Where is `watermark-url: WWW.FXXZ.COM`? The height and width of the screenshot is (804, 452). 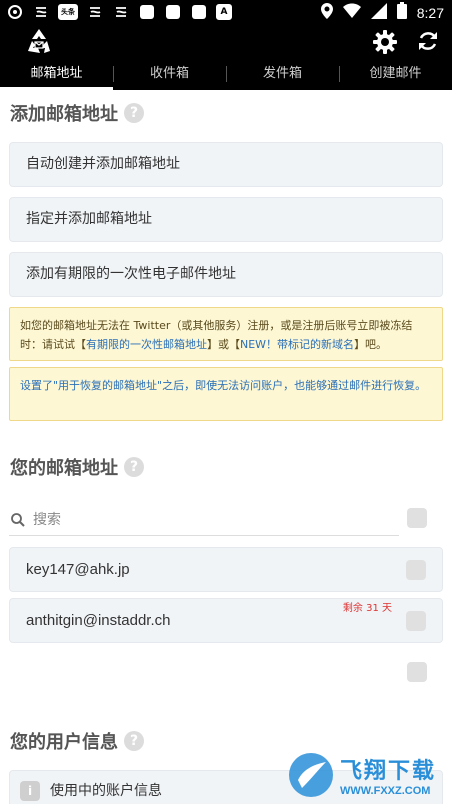 watermark-url: WWW.FXXZ.COM is located at coordinates (385, 791).